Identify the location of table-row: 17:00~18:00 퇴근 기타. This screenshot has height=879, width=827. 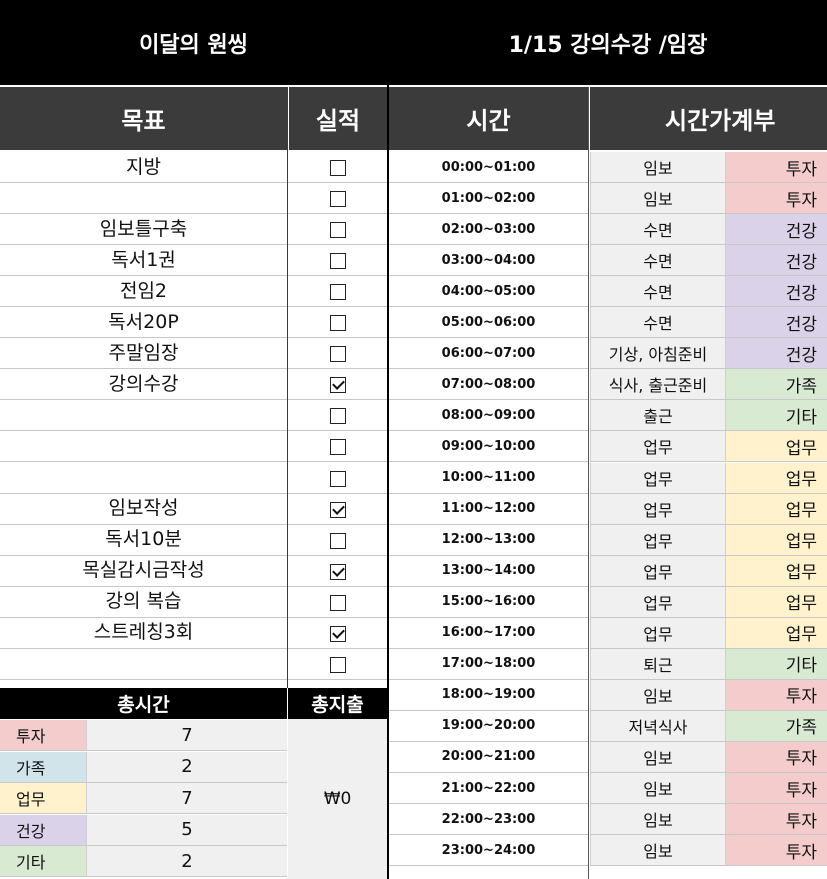
(413, 664).